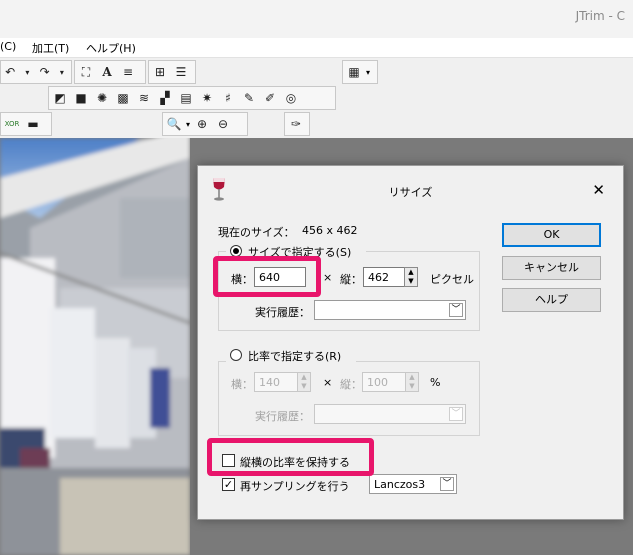  I want to click on eyedropper-group: ✑, so click(297, 124).